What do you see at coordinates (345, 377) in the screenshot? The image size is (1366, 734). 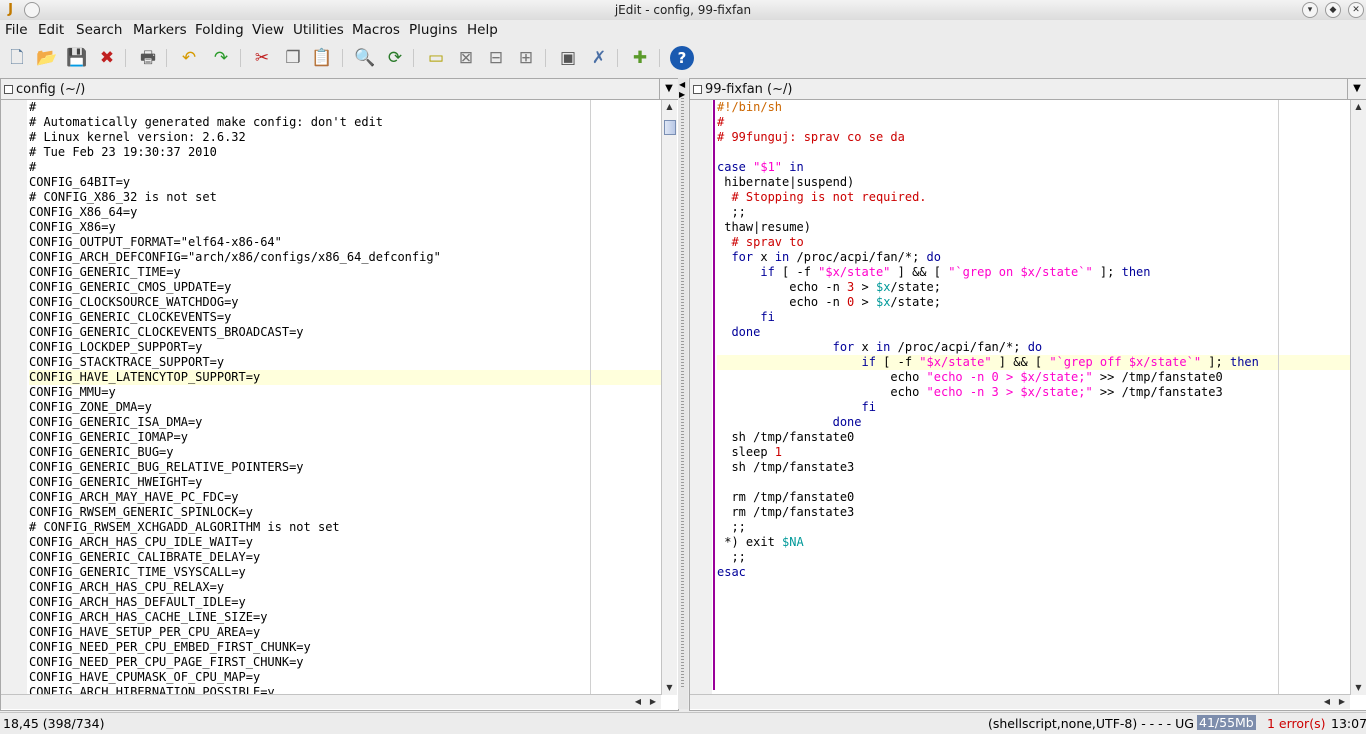 I see `code-line: CONFIG_HAVE_LATENCYTOP_SUPPORT=y` at bounding box center [345, 377].